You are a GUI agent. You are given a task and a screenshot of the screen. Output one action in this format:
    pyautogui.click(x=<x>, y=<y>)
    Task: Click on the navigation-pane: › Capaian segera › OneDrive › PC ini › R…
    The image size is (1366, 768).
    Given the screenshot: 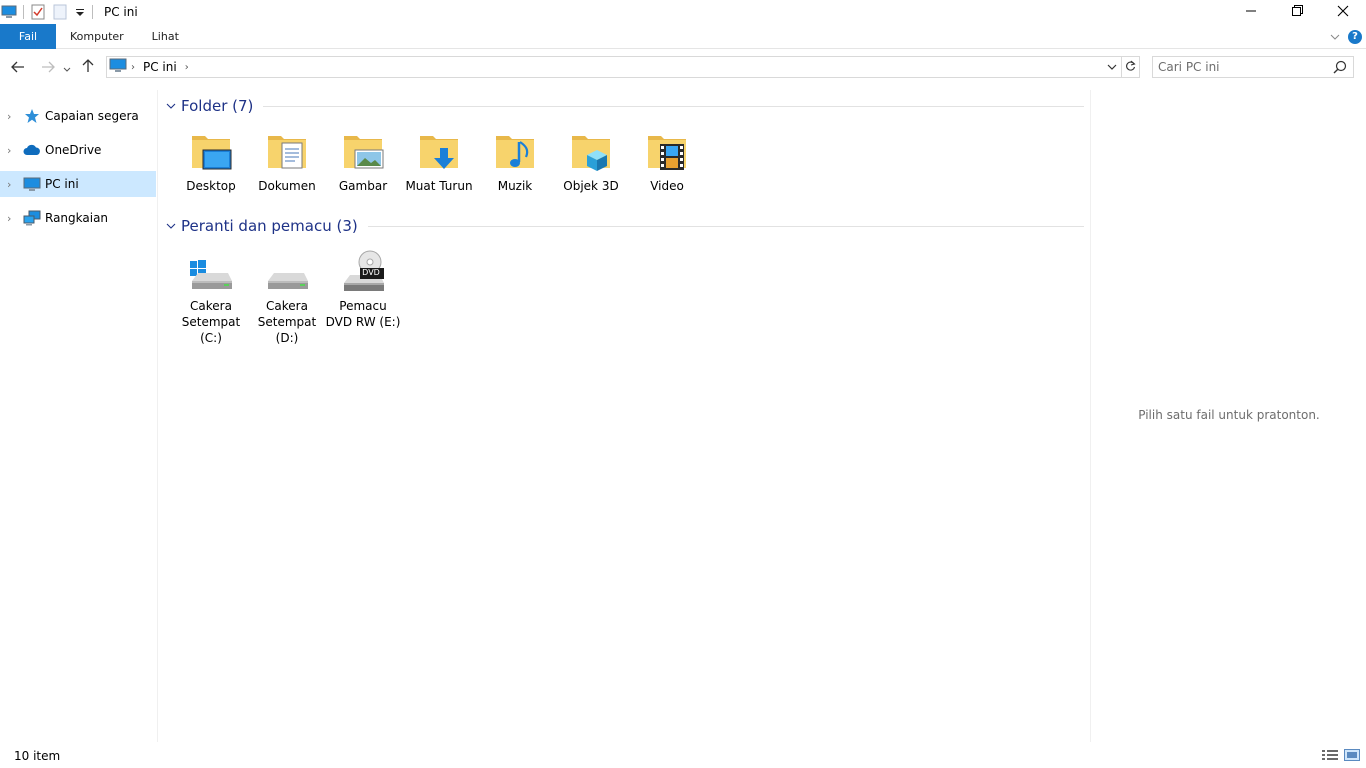 What is the action you would take?
    pyautogui.click(x=79, y=416)
    